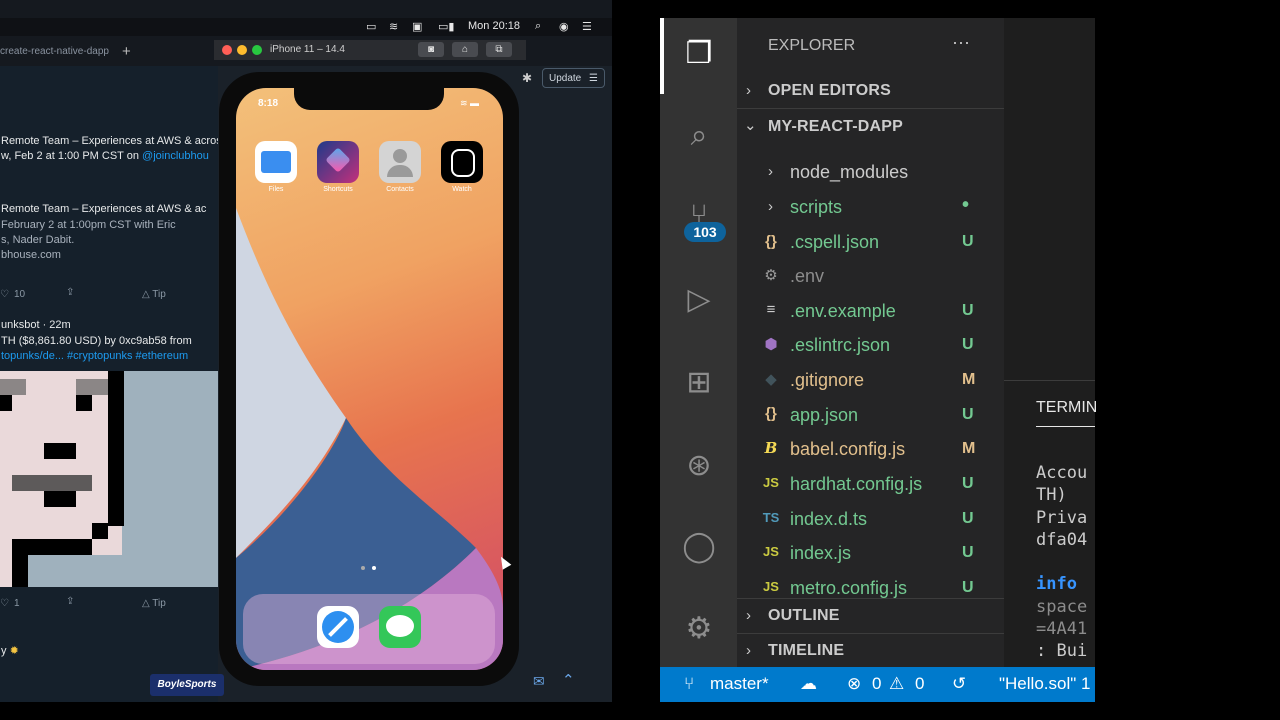 This screenshot has height=720, width=1280. Describe the element at coordinates (699, 54) in the screenshot. I see `explorer-icon: ❐` at that location.